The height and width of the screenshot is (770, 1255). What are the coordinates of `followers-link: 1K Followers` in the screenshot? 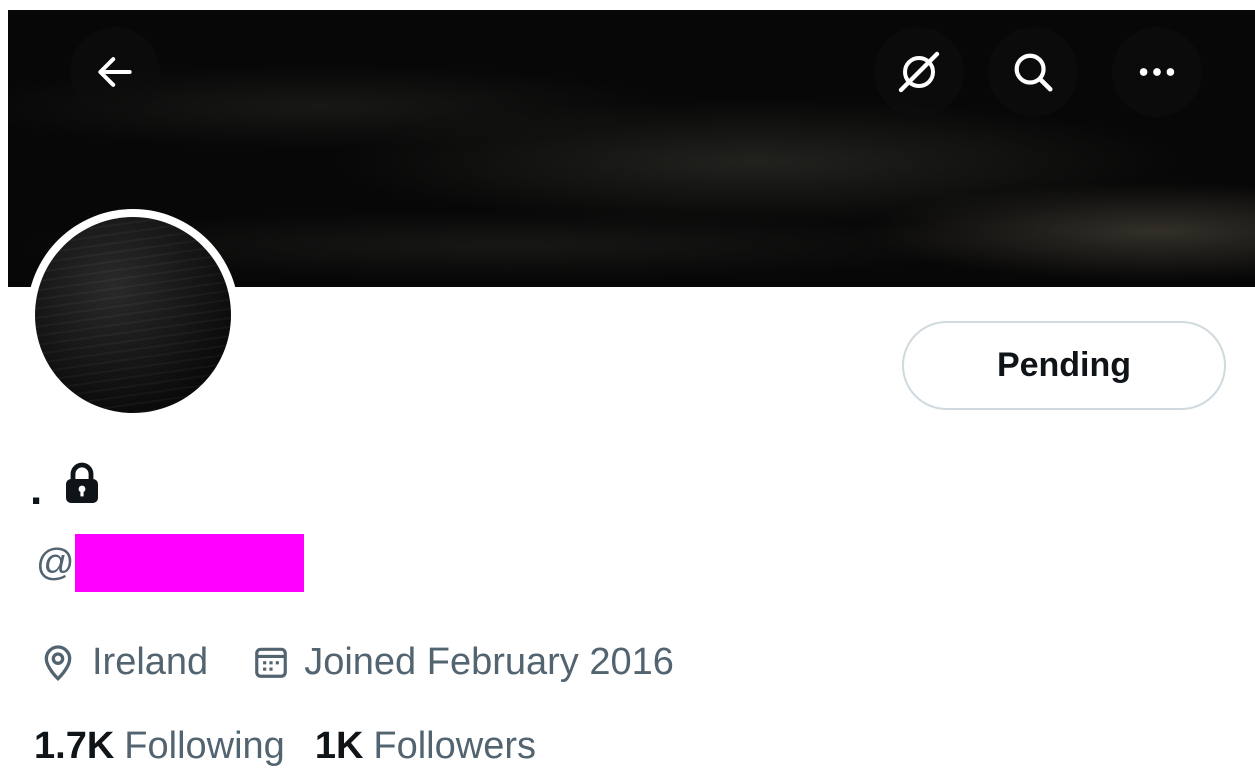 It's located at (425, 746).